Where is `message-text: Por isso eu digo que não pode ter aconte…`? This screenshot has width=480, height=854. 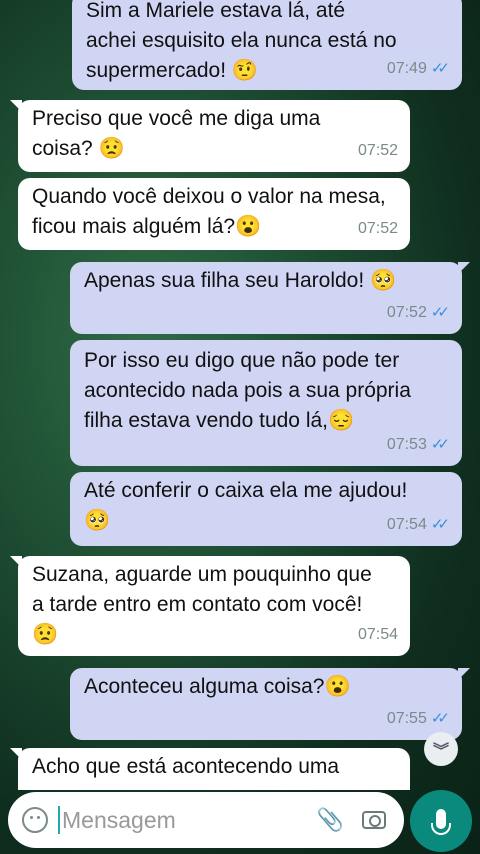
message-text: Por isso eu digo que não pode ter aconte… is located at coordinates (247, 390).